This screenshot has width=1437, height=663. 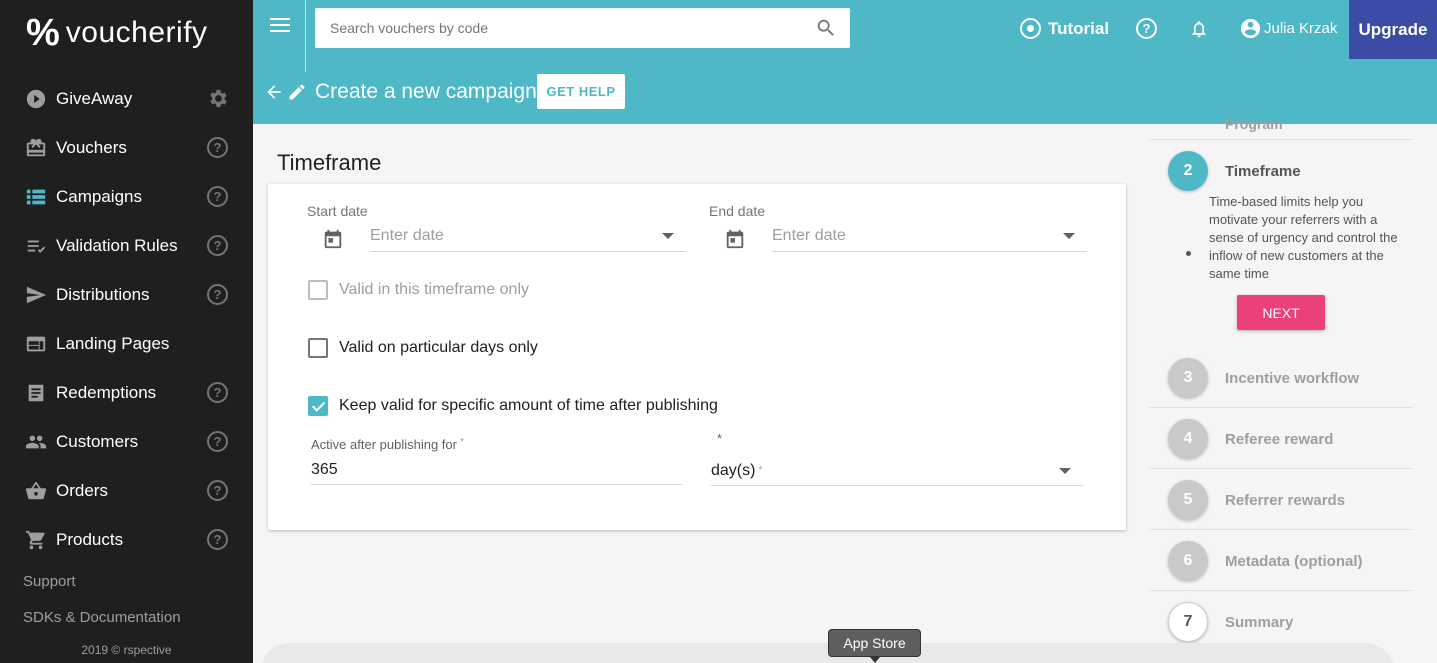 I want to click on list-icon, so click(x=36, y=197).